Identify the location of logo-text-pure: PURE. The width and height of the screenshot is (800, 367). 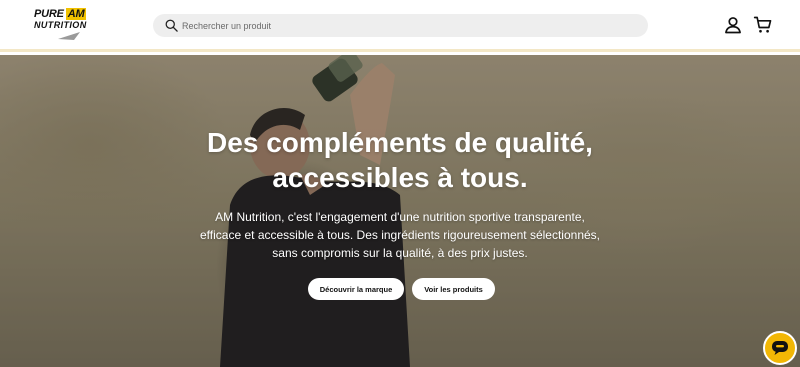
(49, 14).